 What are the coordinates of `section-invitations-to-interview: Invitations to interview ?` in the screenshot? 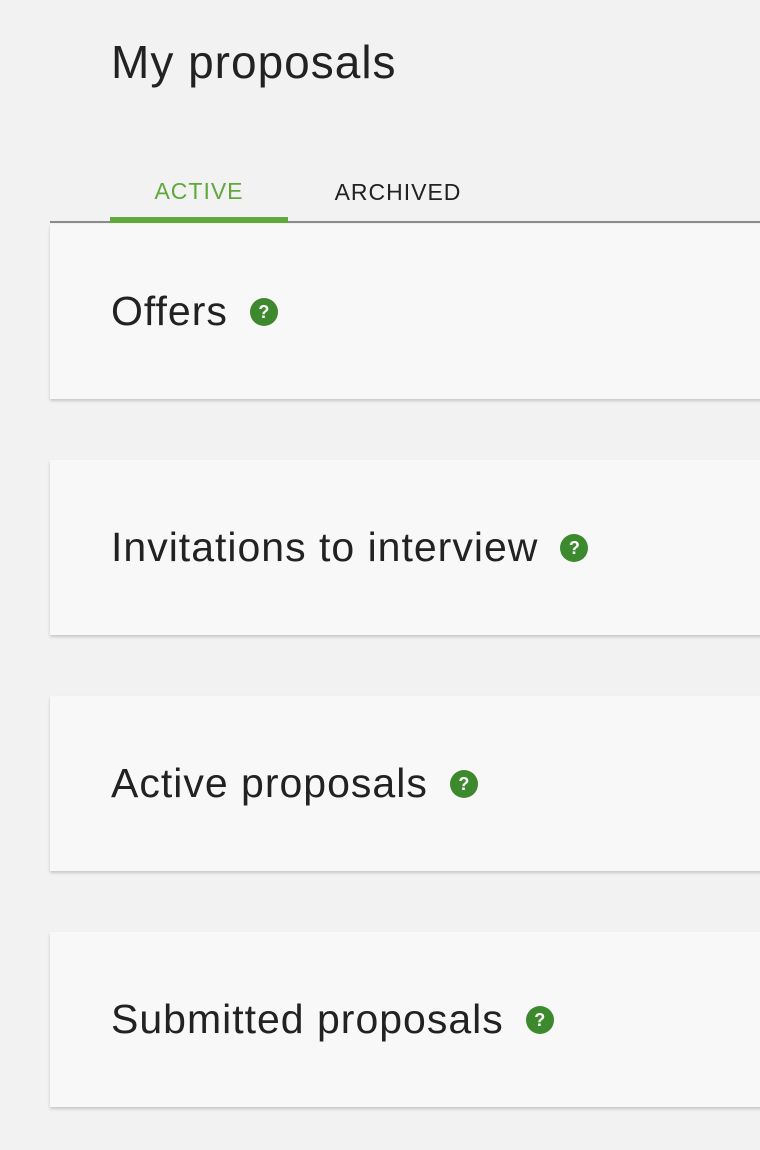 It's located at (405, 547).